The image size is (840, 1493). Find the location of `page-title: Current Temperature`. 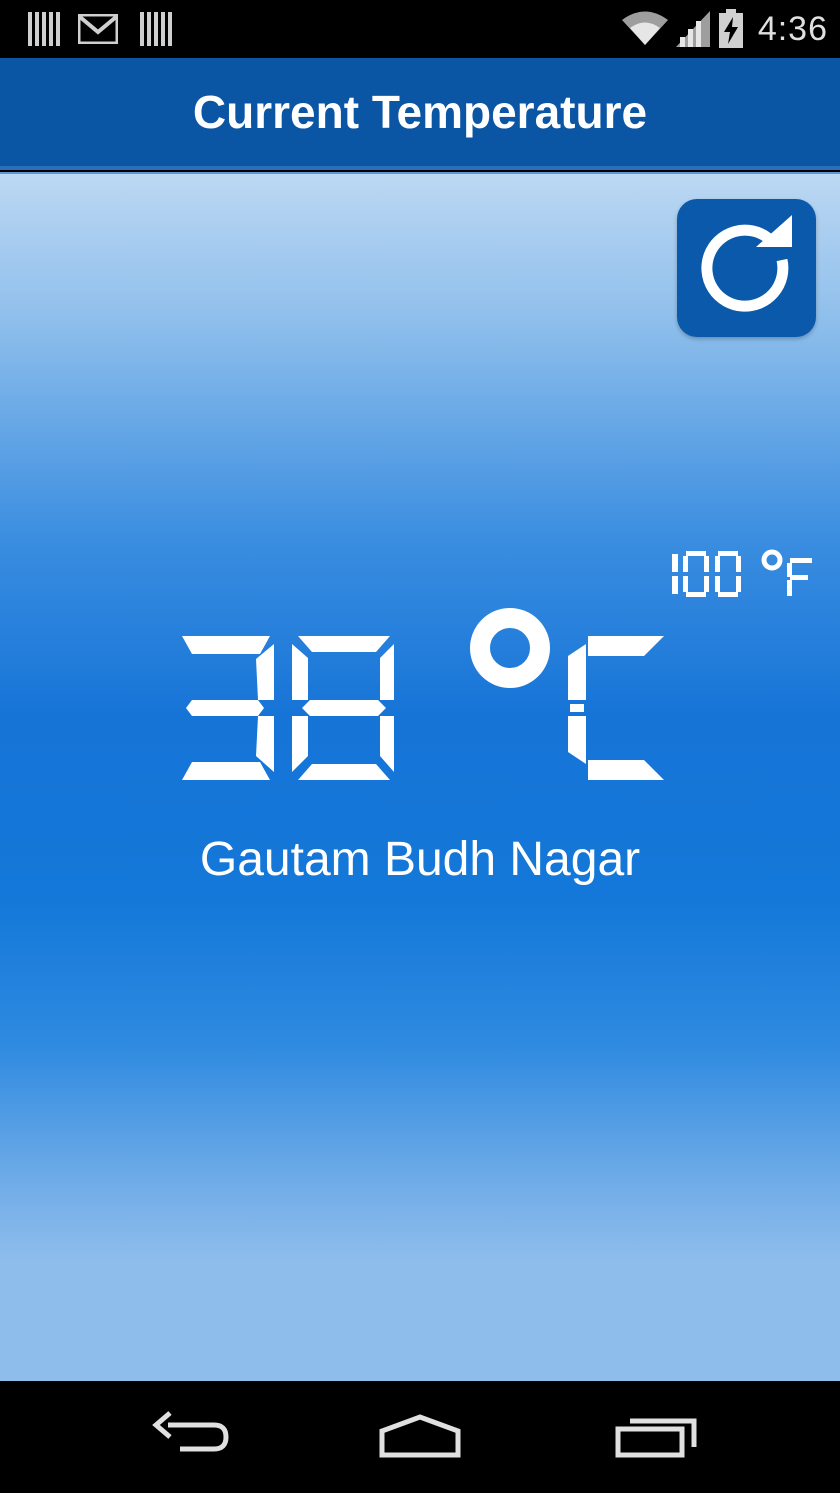

page-title: Current Temperature is located at coordinates (420, 112).